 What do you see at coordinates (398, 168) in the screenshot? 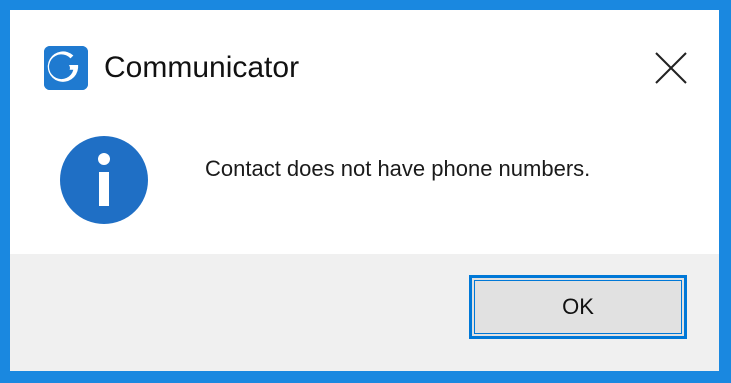
I see `dialog-message: Contact does not have phone numbers.` at bounding box center [398, 168].